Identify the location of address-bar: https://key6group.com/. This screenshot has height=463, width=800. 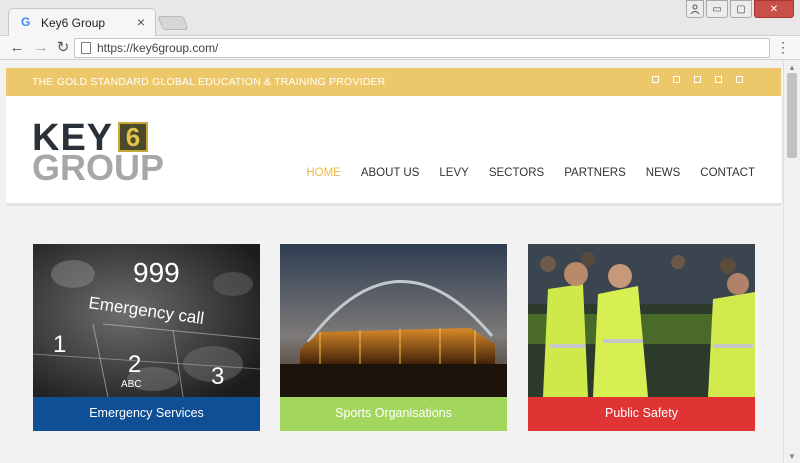
(422, 48).